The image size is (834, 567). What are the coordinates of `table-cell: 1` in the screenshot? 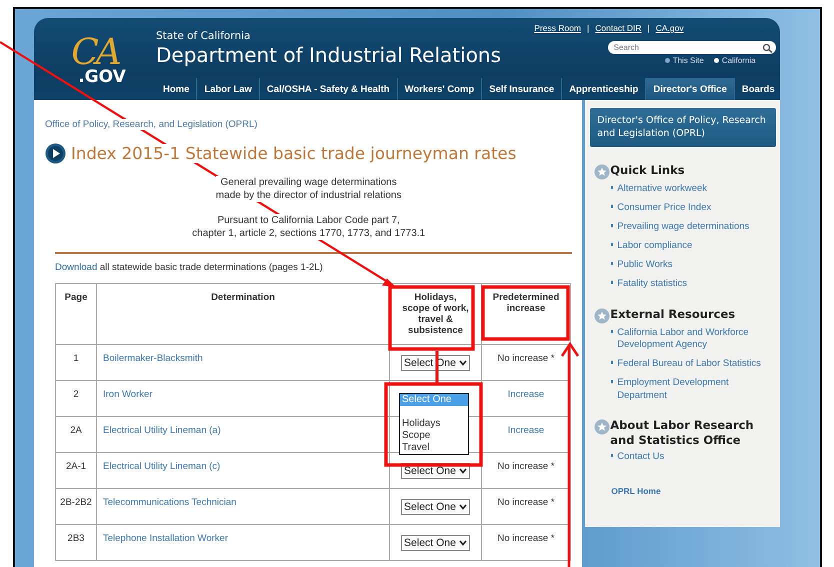 It's located at (76, 362).